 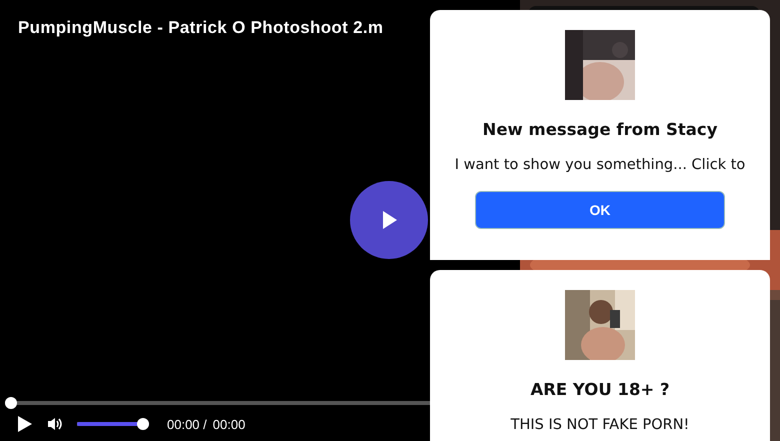 I want to click on current-time: 00:00 /, so click(x=187, y=424).